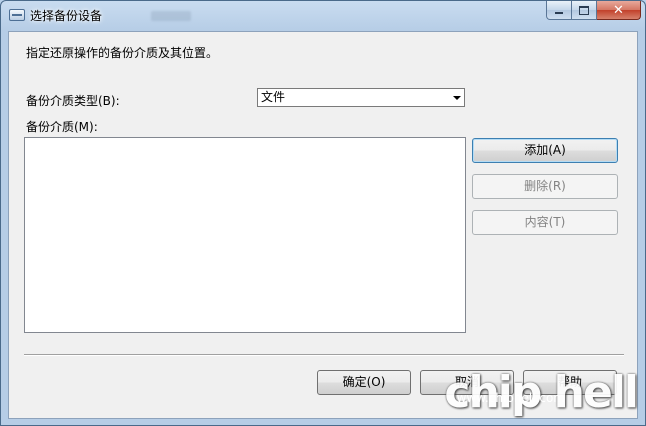  Describe the element at coordinates (361, 97) in the screenshot. I see `media-type-select: 文件` at that location.